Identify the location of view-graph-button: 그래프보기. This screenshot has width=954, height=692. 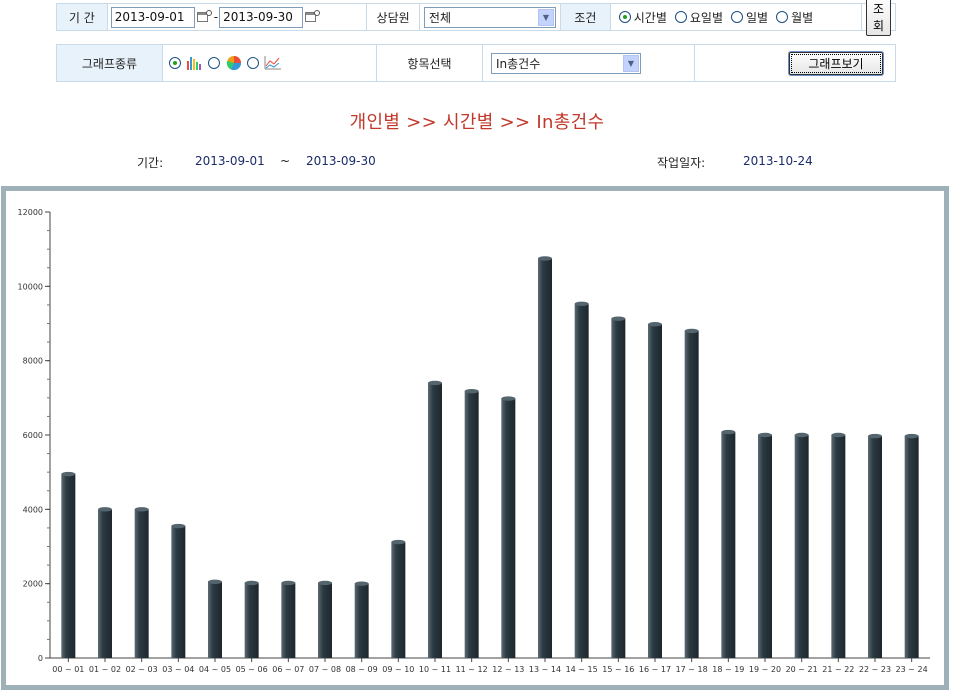
(836, 63).